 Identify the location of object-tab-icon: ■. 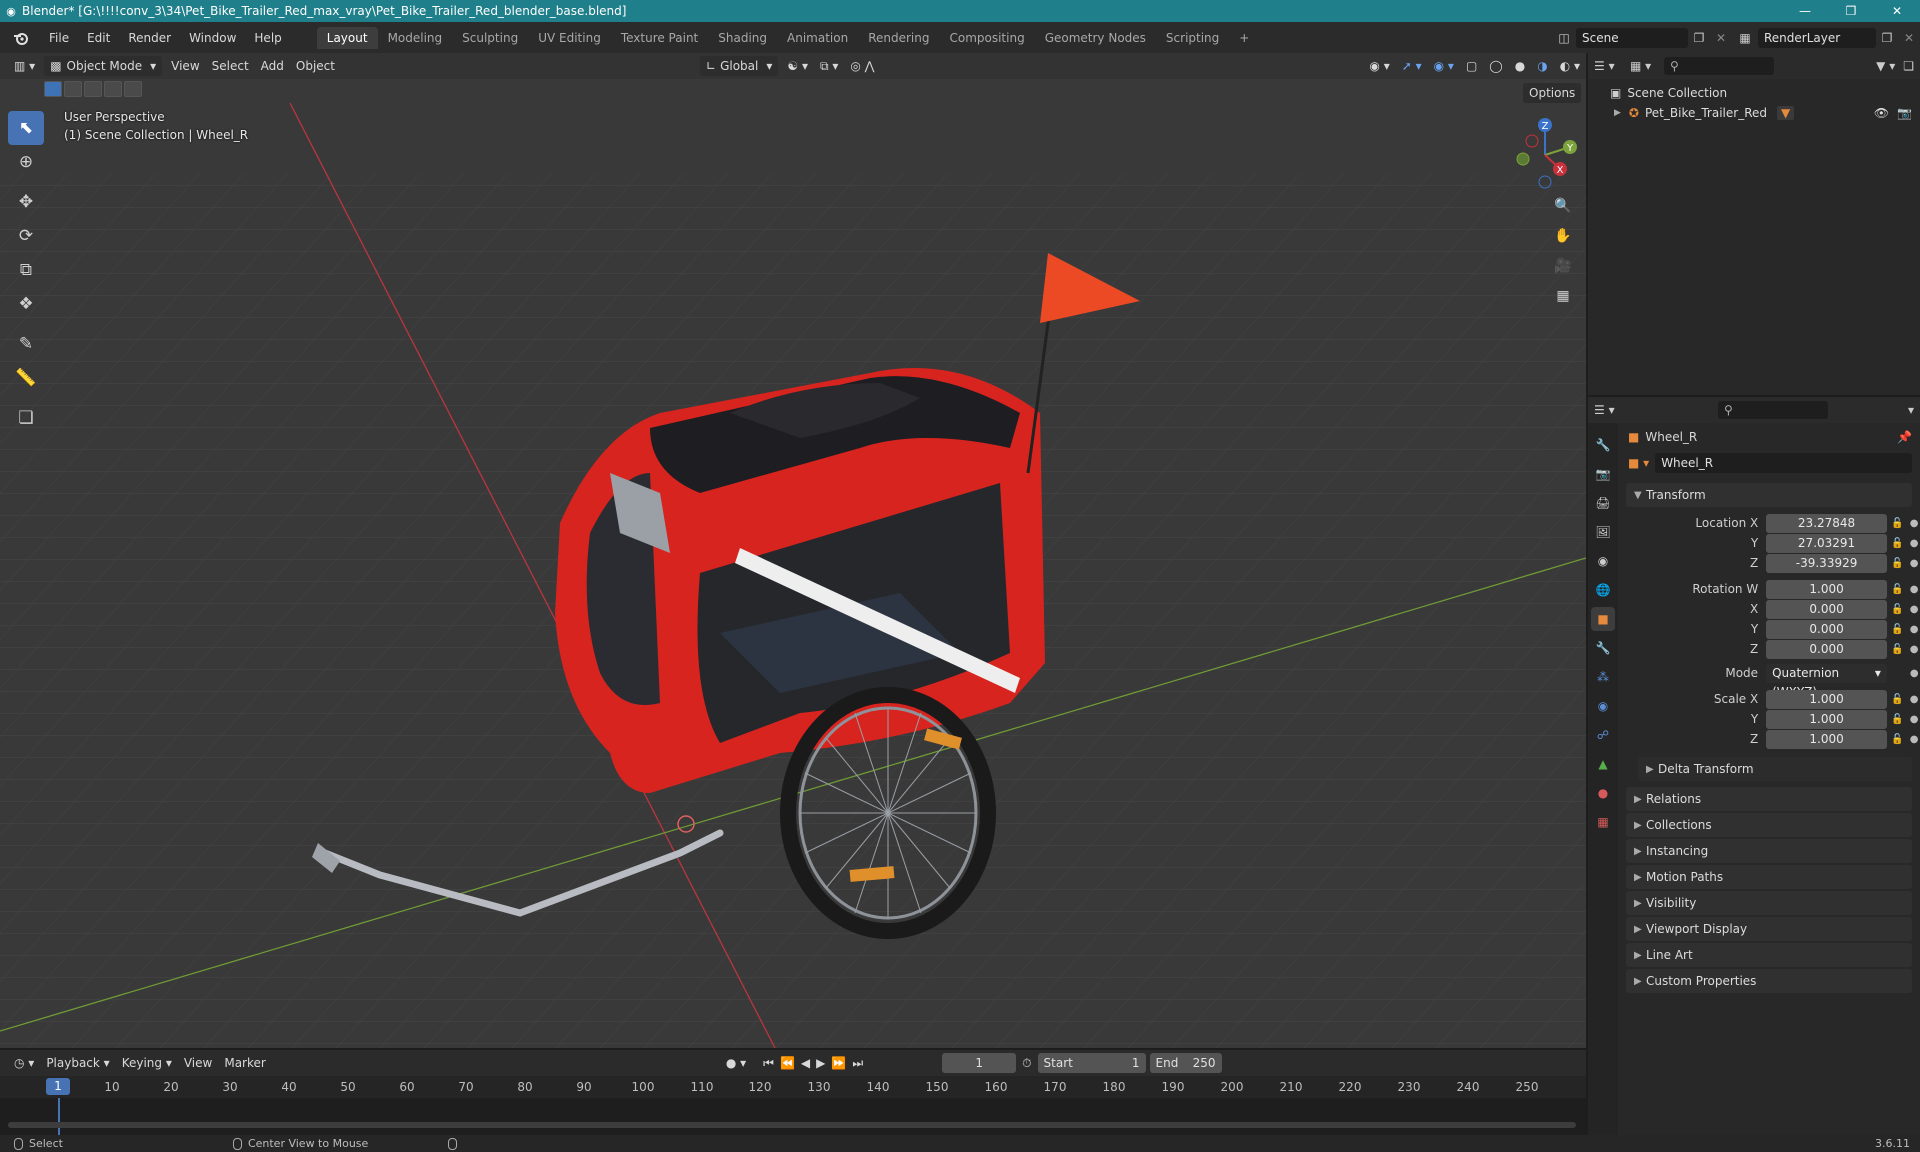
(1603, 619).